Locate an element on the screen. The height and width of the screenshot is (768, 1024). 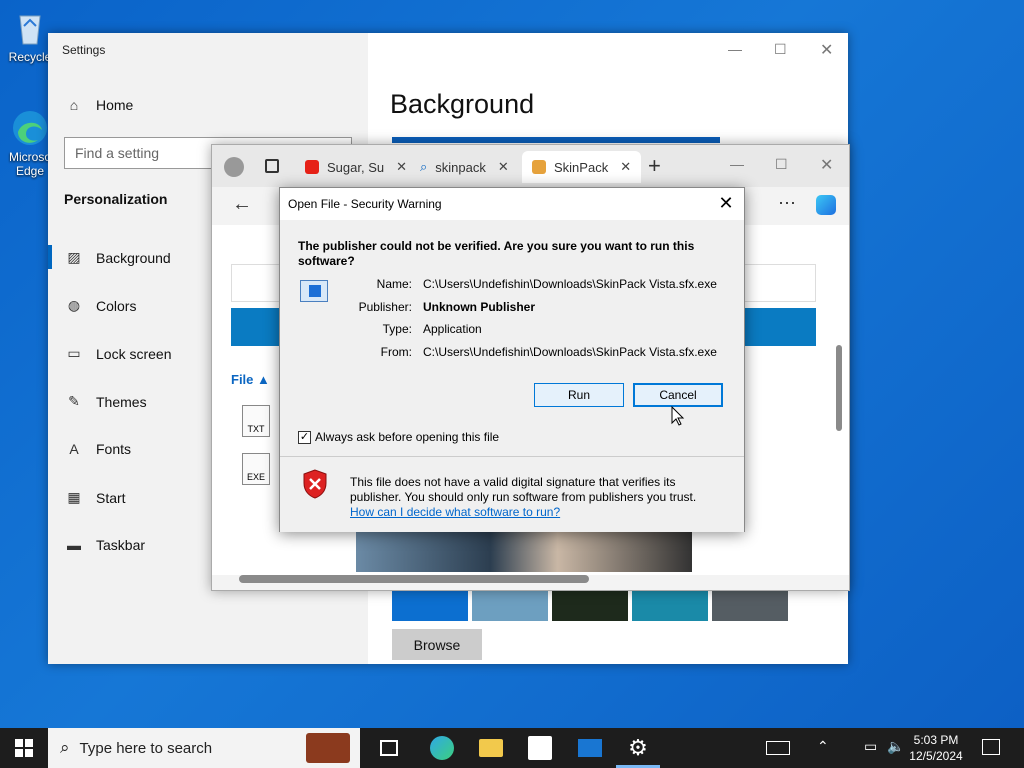
dialog-title: Open File - Security Warning is located at coordinates (365, 204).